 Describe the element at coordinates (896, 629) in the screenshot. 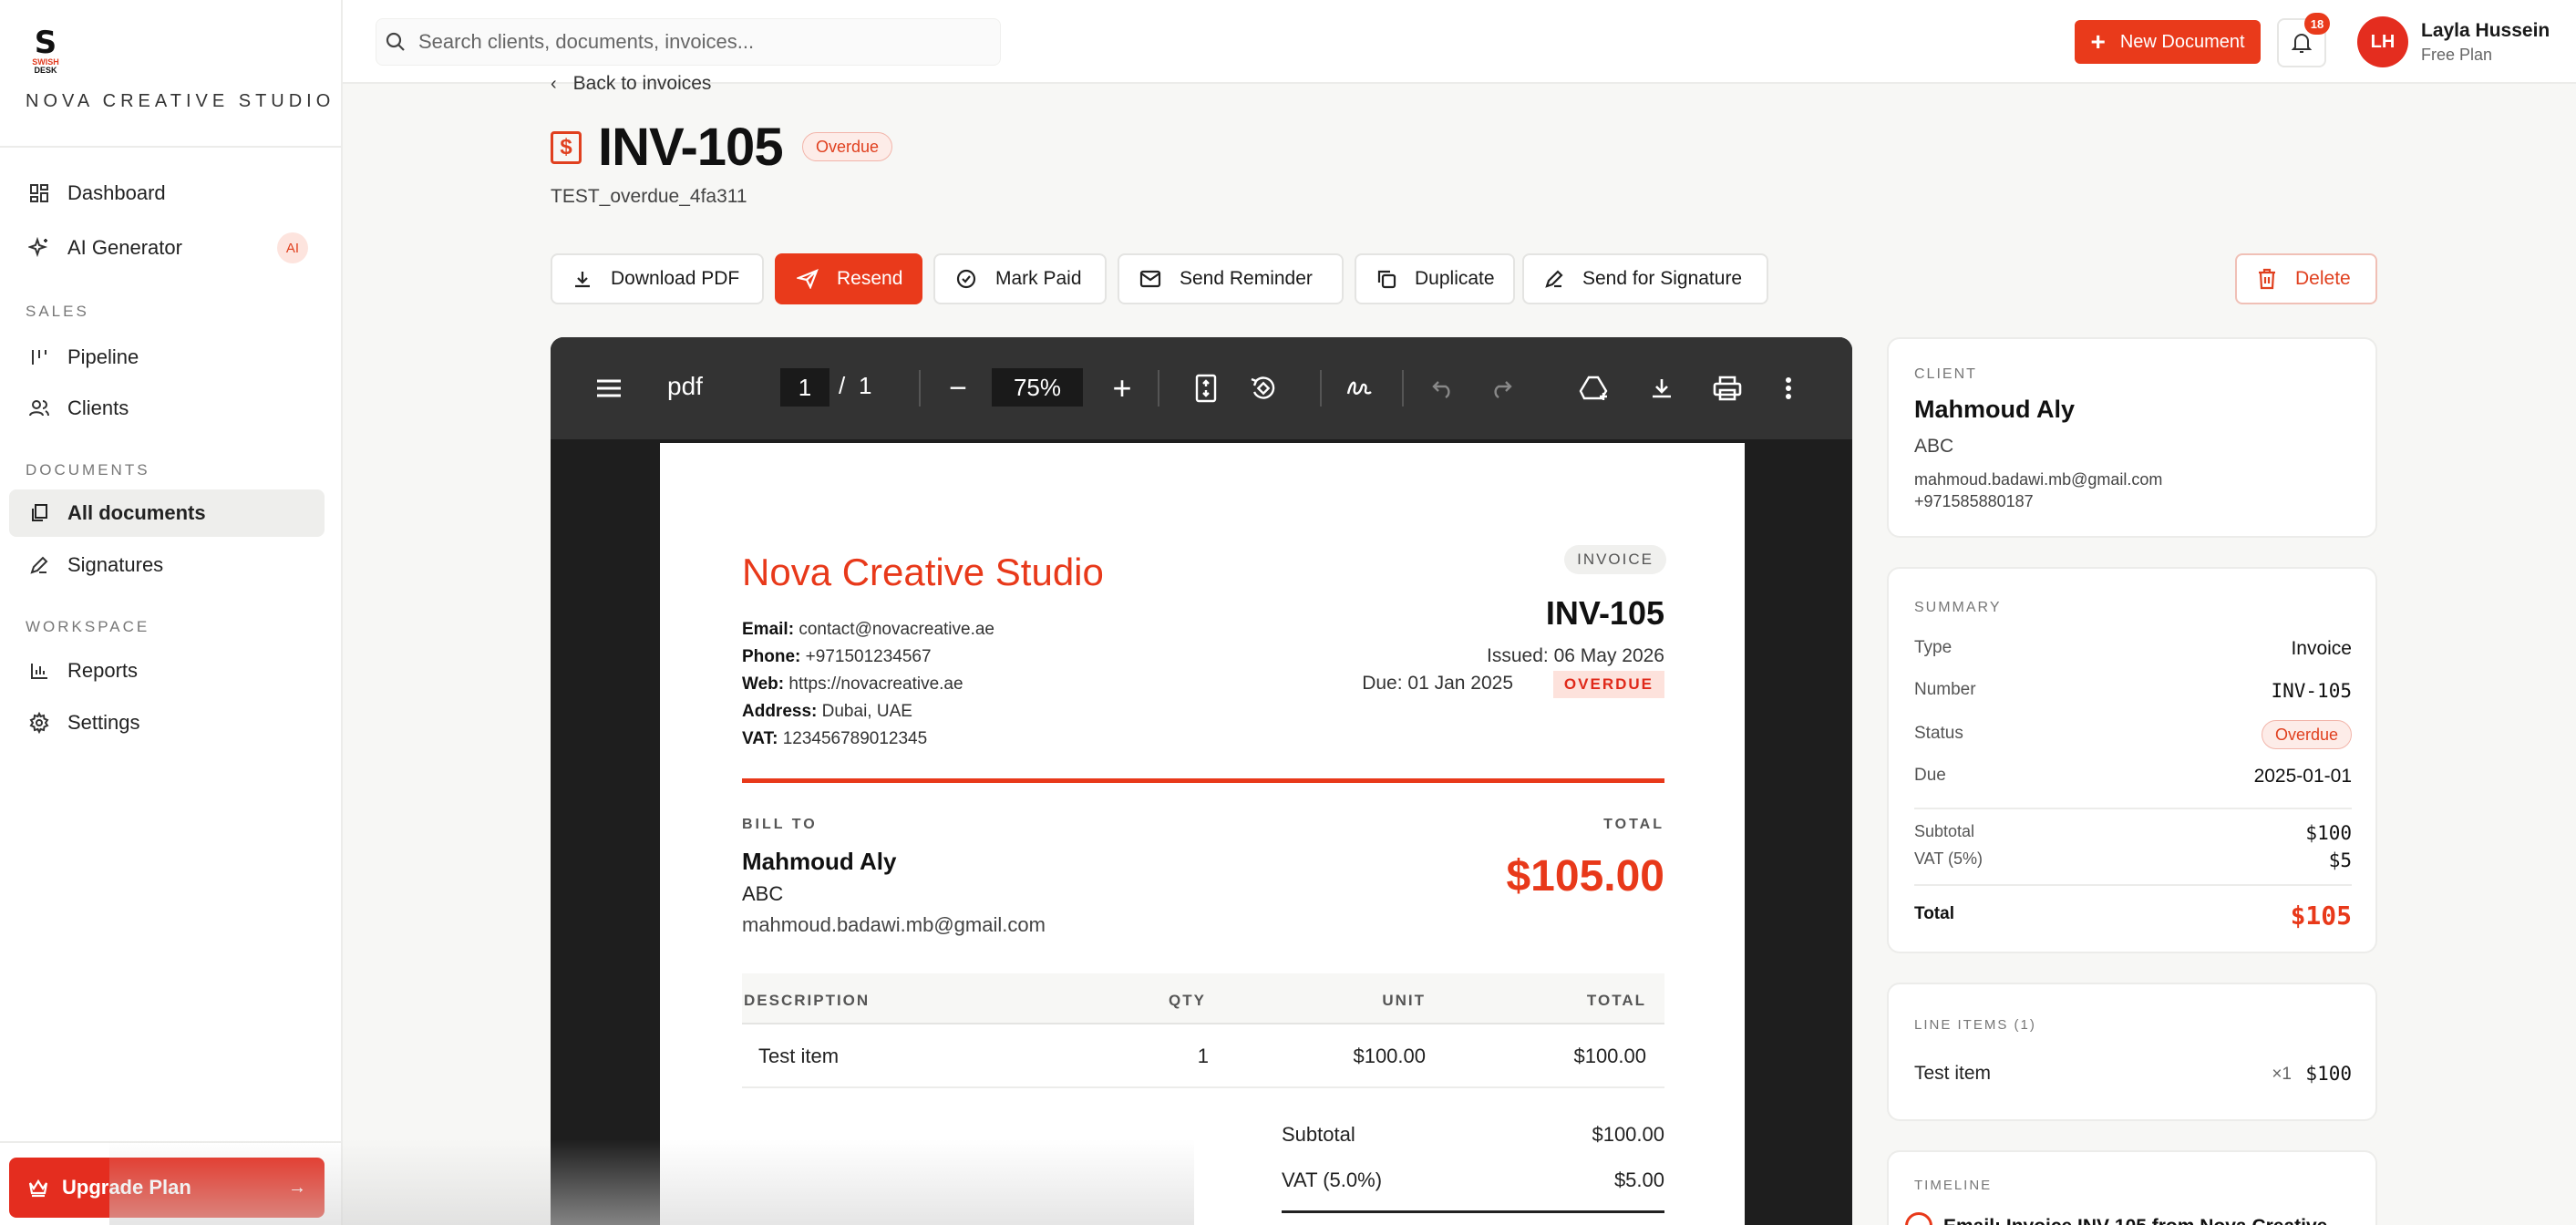

I see `info-value: contact@novacreative.ae` at that location.